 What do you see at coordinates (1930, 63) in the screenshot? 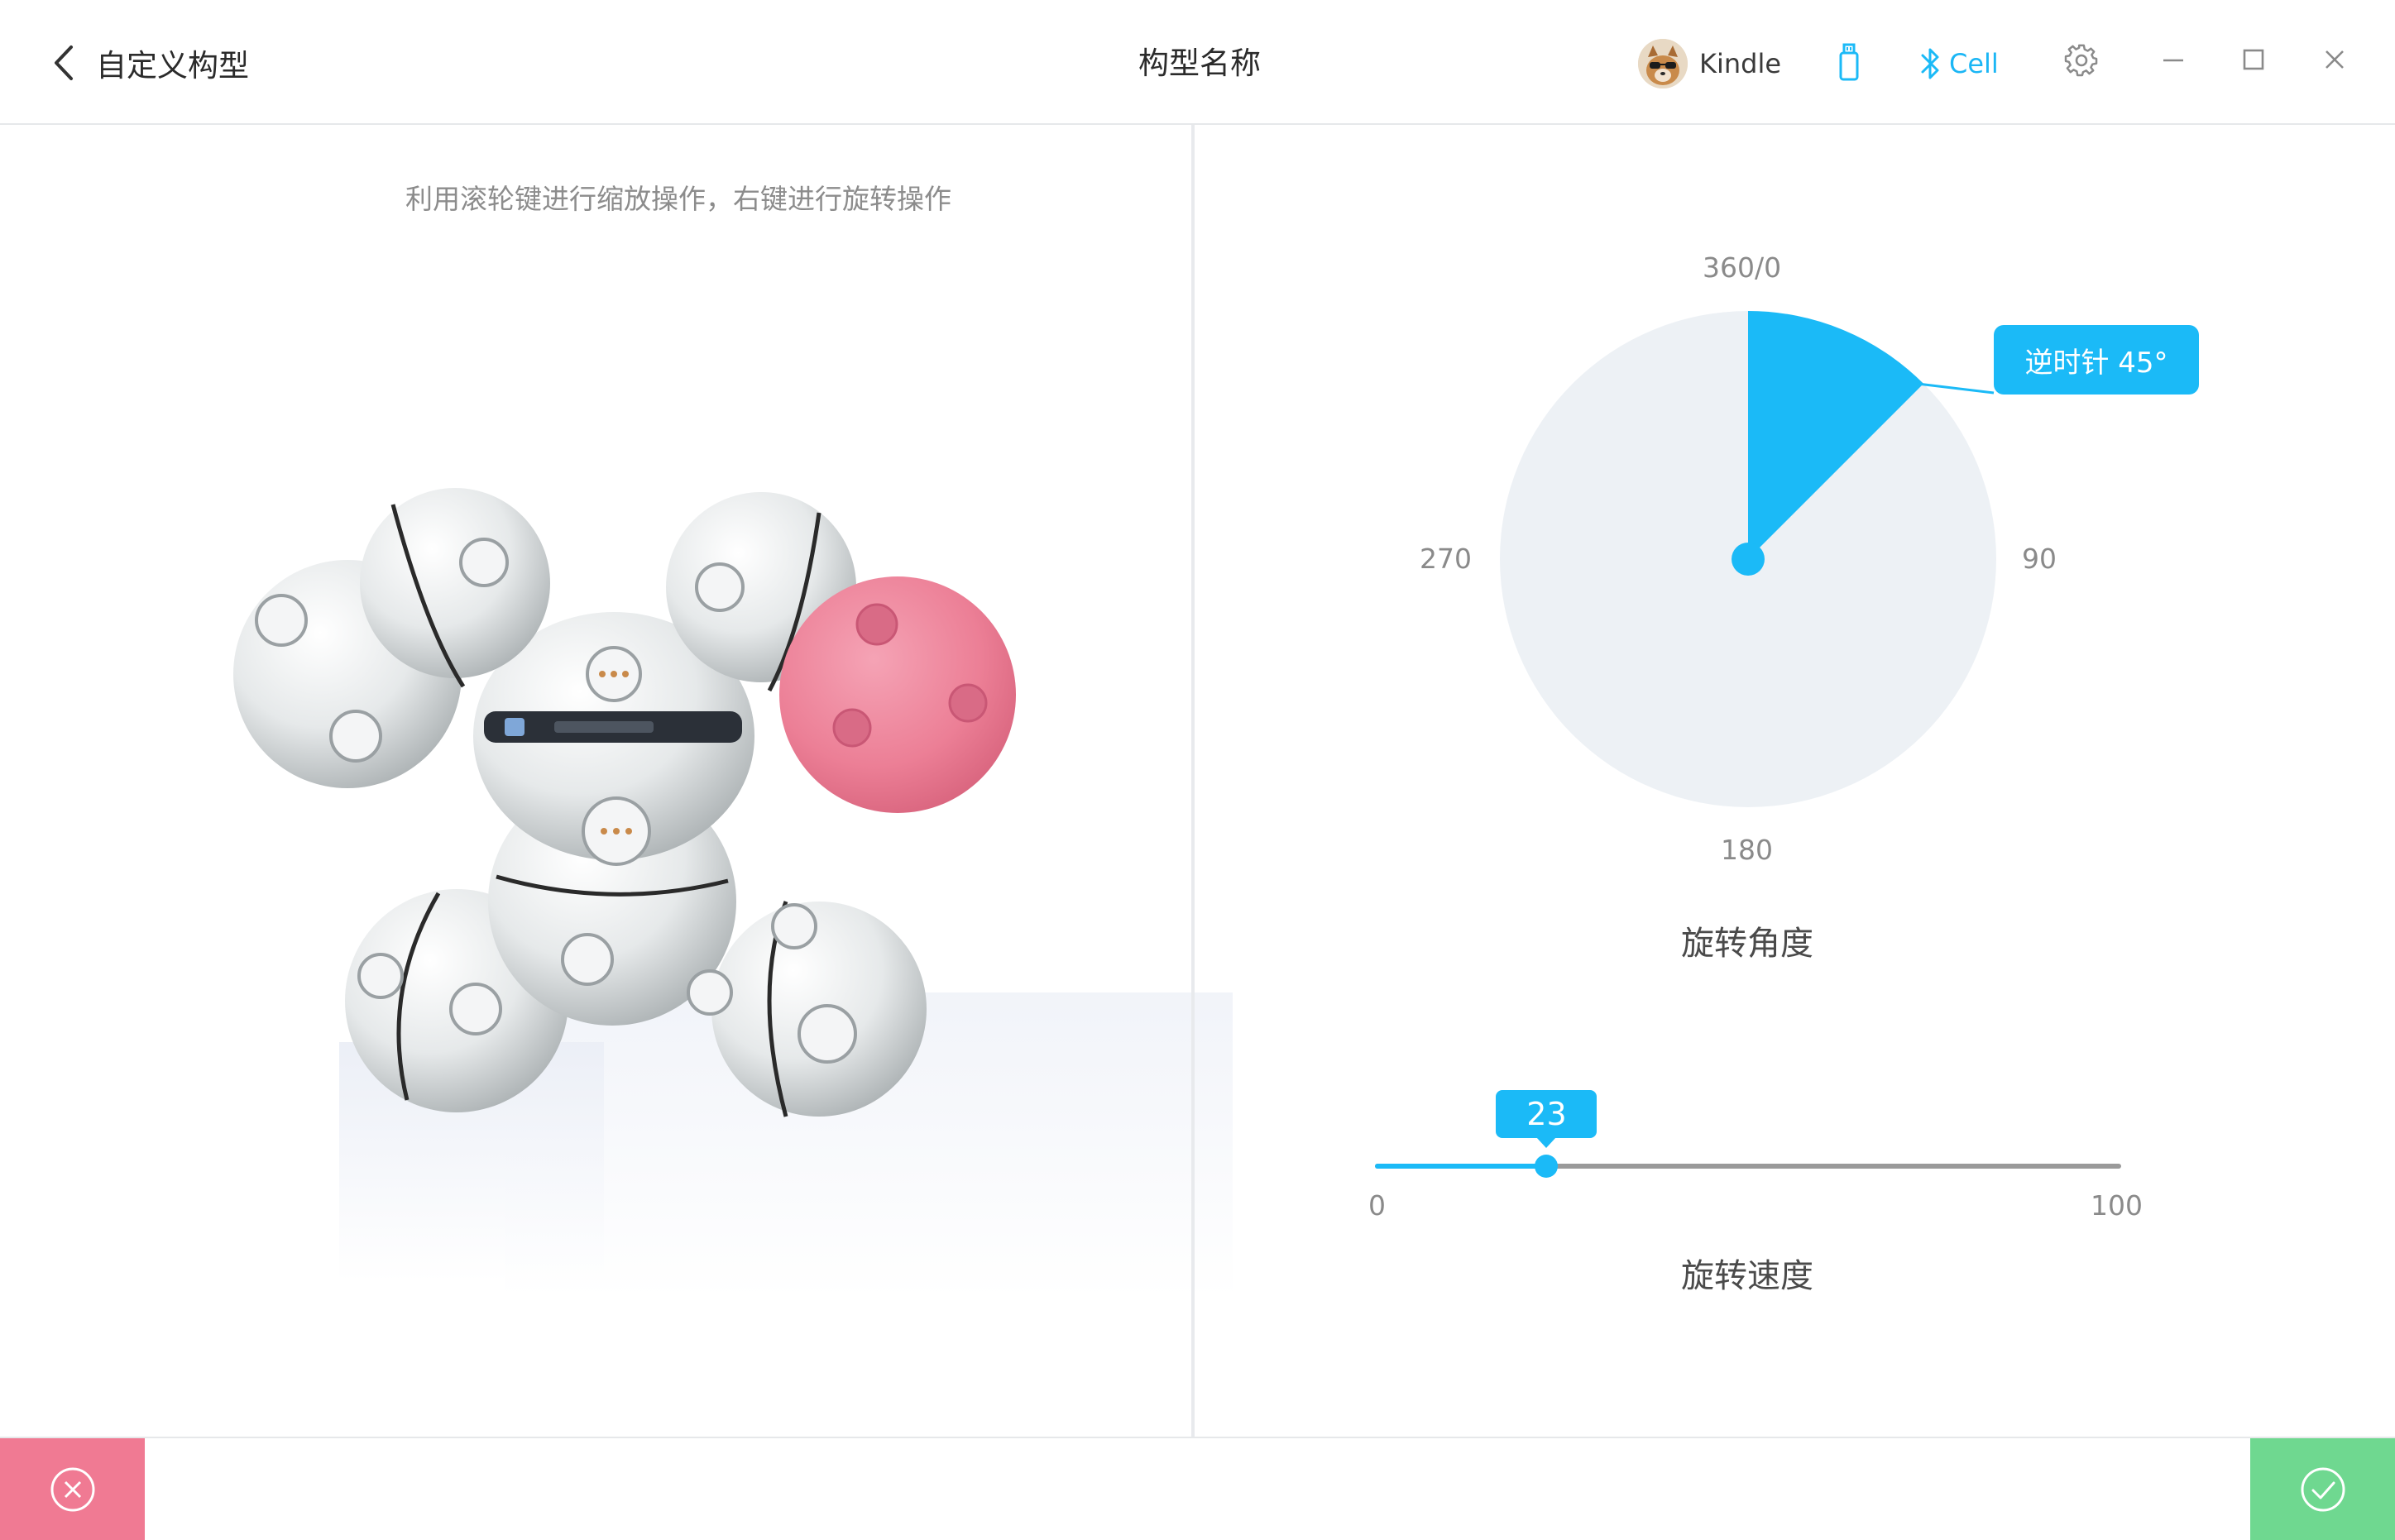
I see `bluetooth-icon` at bounding box center [1930, 63].